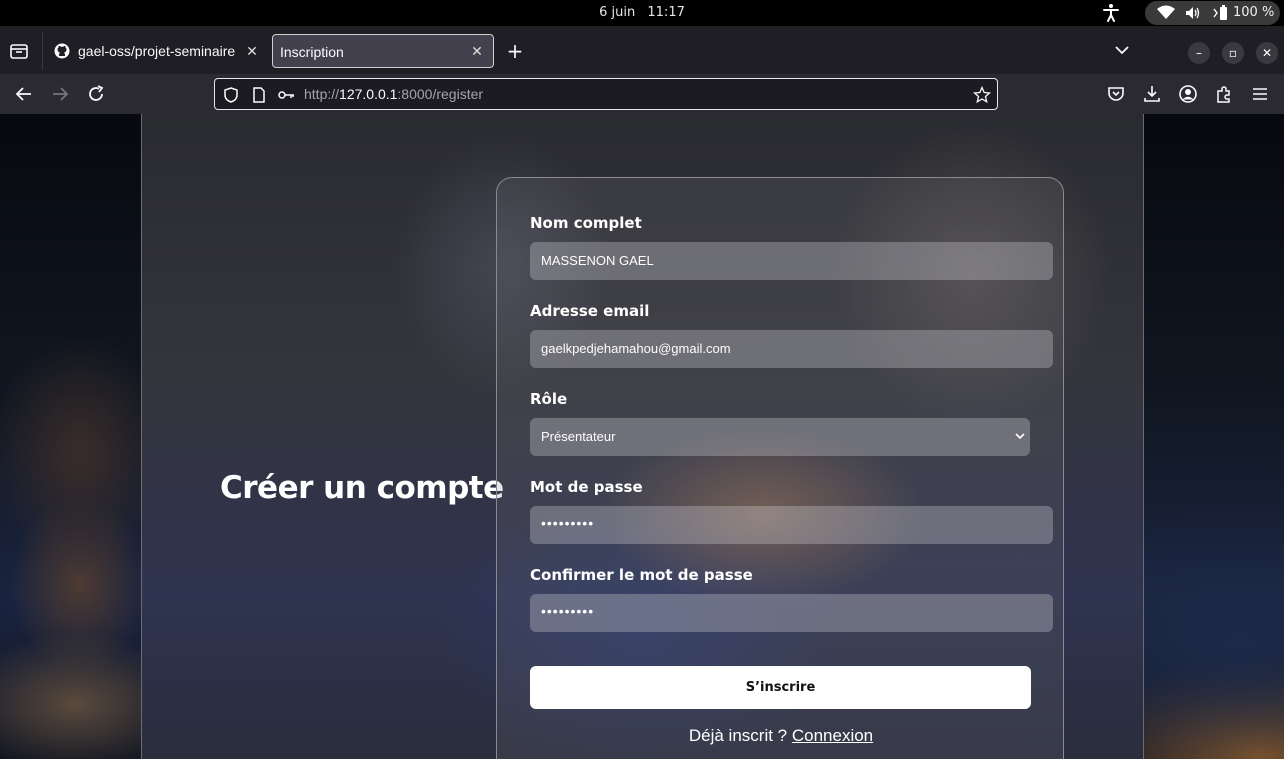  What do you see at coordinates (19, 51) in the screenshot?
I see `firefox-view-icon` at bounding box center [19, 51].